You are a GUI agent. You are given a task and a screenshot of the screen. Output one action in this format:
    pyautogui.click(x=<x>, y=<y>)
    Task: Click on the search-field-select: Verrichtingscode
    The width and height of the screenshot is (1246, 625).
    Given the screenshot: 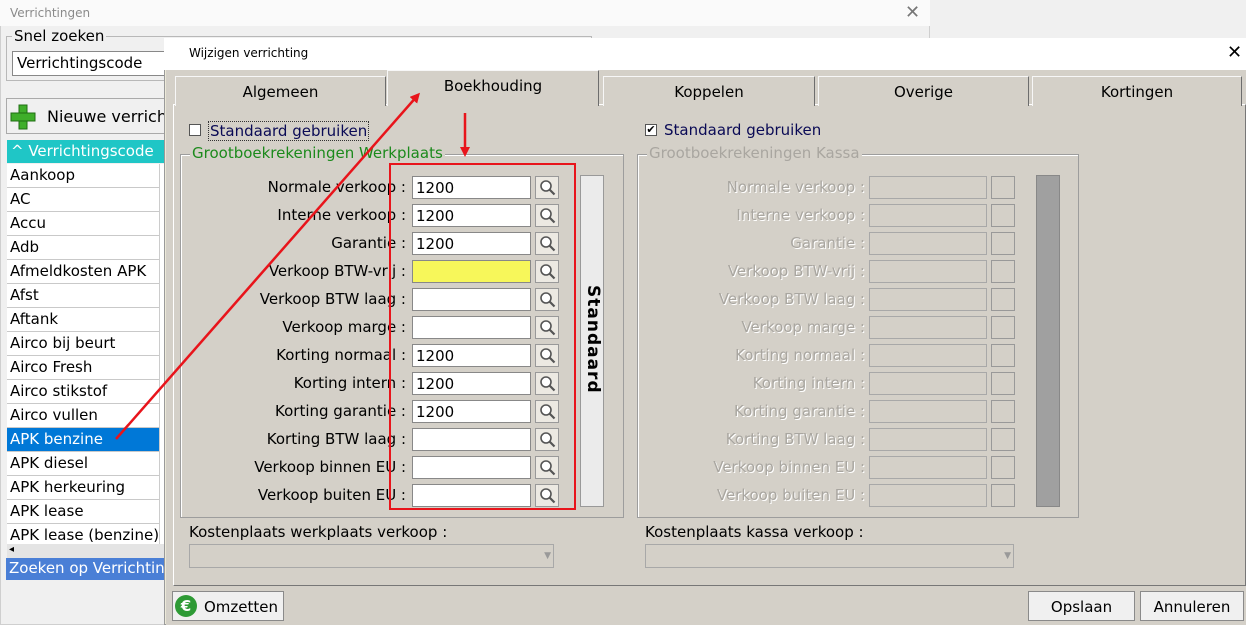 What is the action you would take?
    pyautogui.click(x=92, y=63)
    